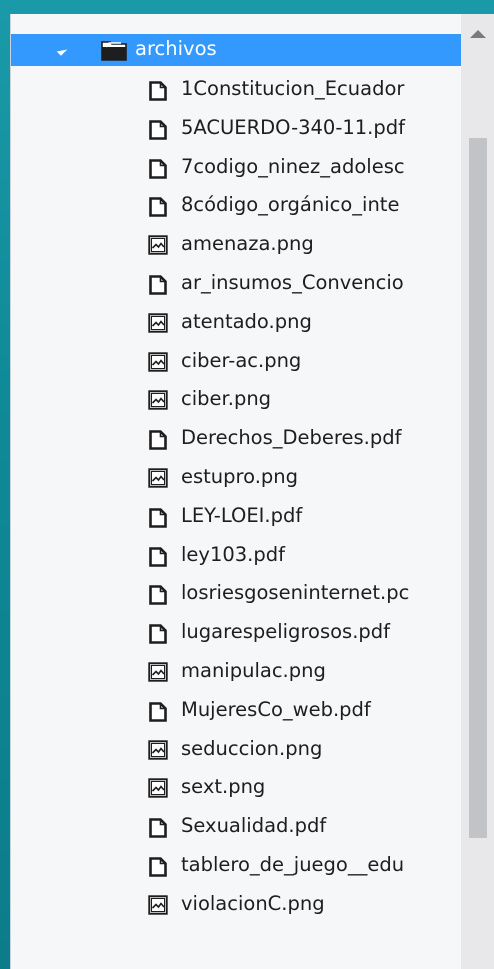 The height and width of the screenshot is (969, 494). What do you see at coordinates (233, 554) in the screenshot?
I see `tree-file-label: ley103.pdf` at bounding box center [233, 554].